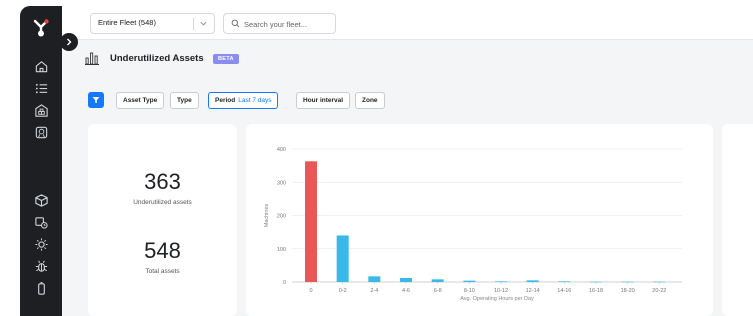 This screenshot has height=316, width=753. I want to click on hour-interval-filter: Hour interval, so click(323, 100).